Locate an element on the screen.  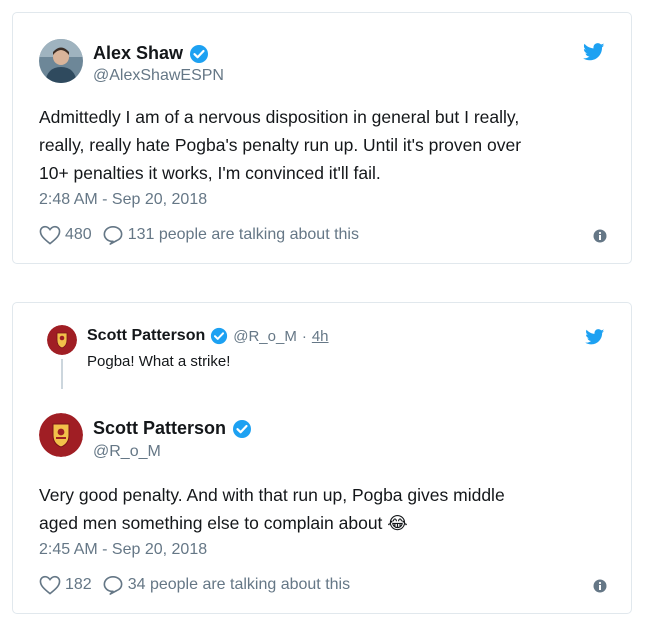
avatar-parent-scott-patterson is located at coordinates (62, 340).